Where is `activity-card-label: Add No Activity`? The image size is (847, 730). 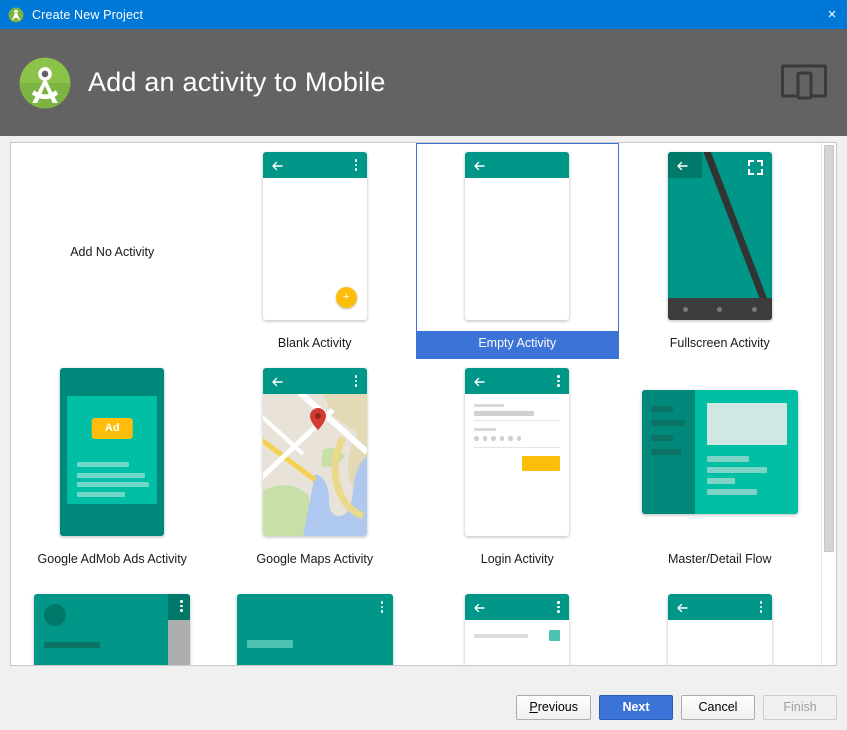 activity-card-label: Add No Activity is located at coordinates (112, 252).